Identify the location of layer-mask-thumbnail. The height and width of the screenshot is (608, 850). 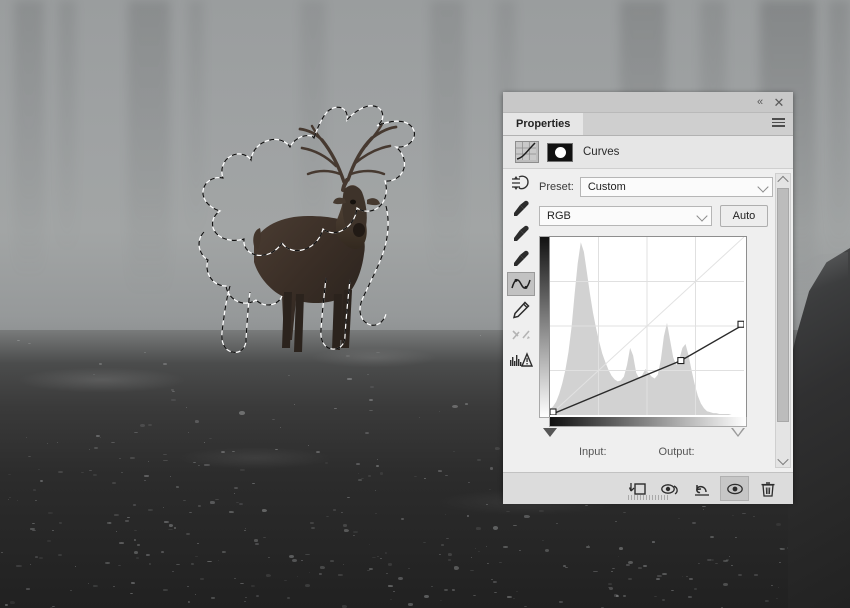
(560, 152).